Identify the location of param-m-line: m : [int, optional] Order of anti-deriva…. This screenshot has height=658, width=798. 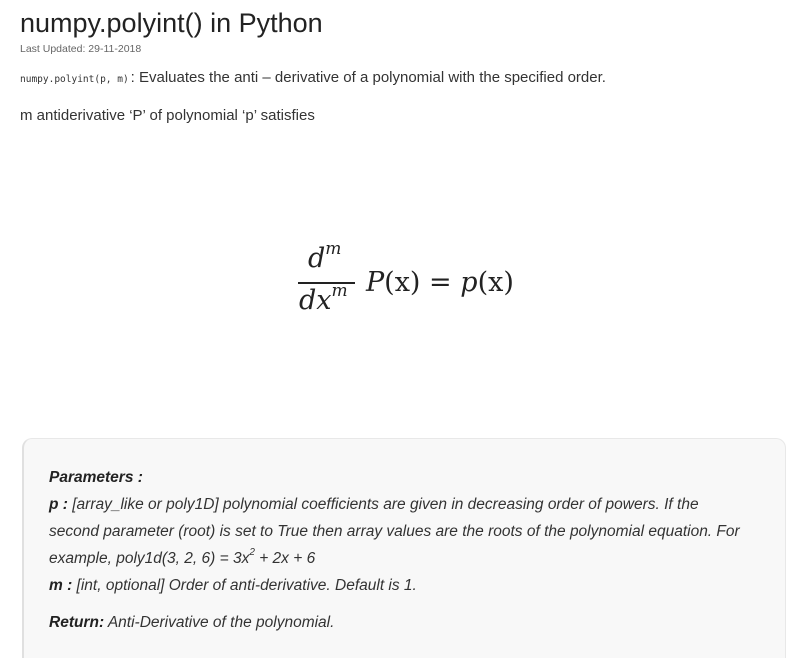
(233, 585).